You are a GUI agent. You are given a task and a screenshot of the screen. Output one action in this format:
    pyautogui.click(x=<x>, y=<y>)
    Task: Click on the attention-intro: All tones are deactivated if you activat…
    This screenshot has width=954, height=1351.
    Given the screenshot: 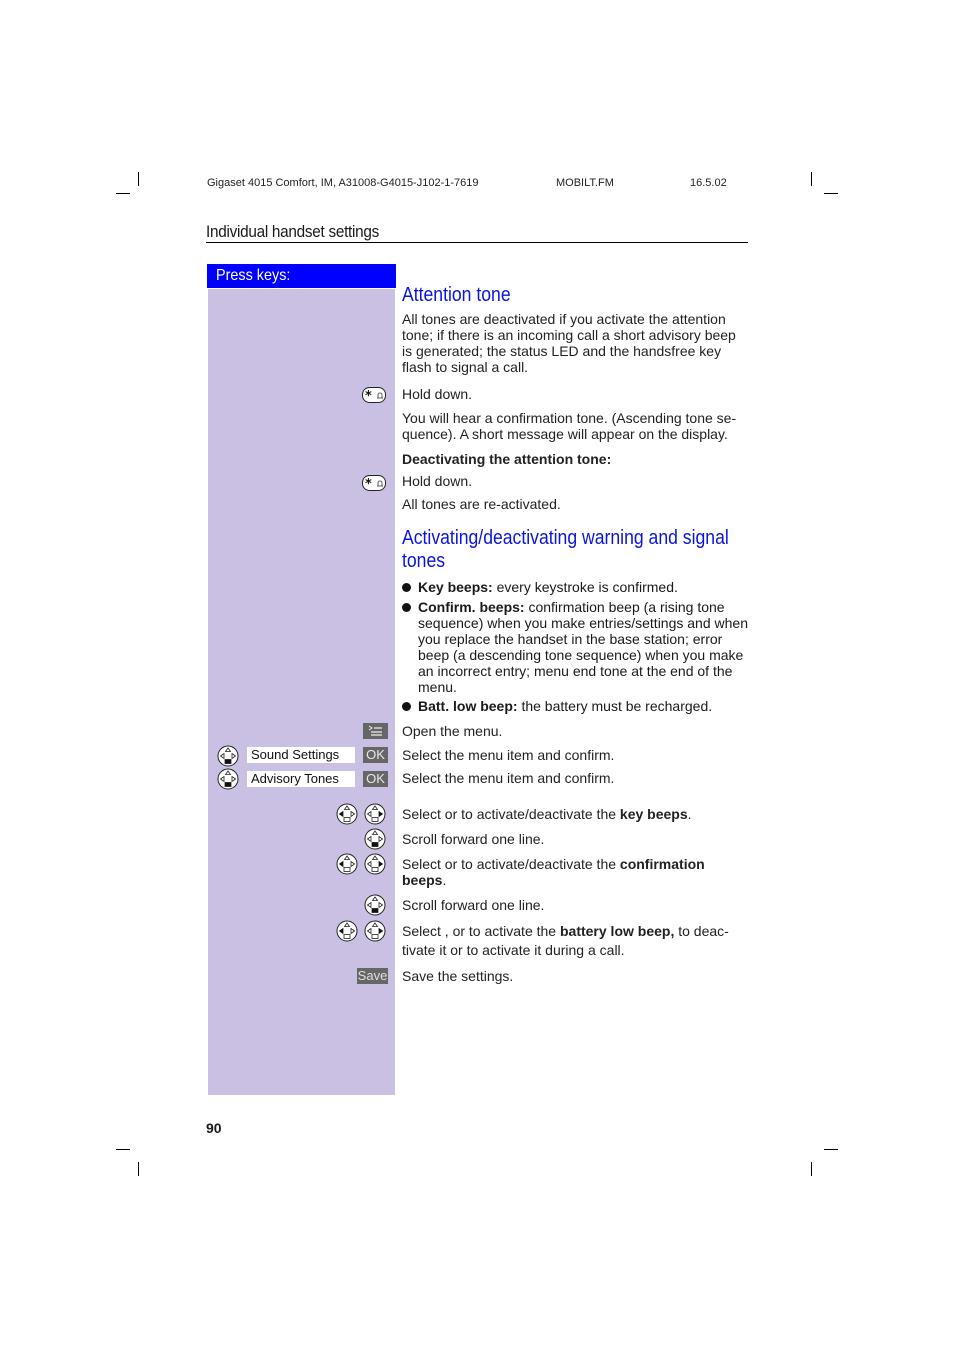 What is the action you would take?
    pyautogui.click(x=576, y=343)
    